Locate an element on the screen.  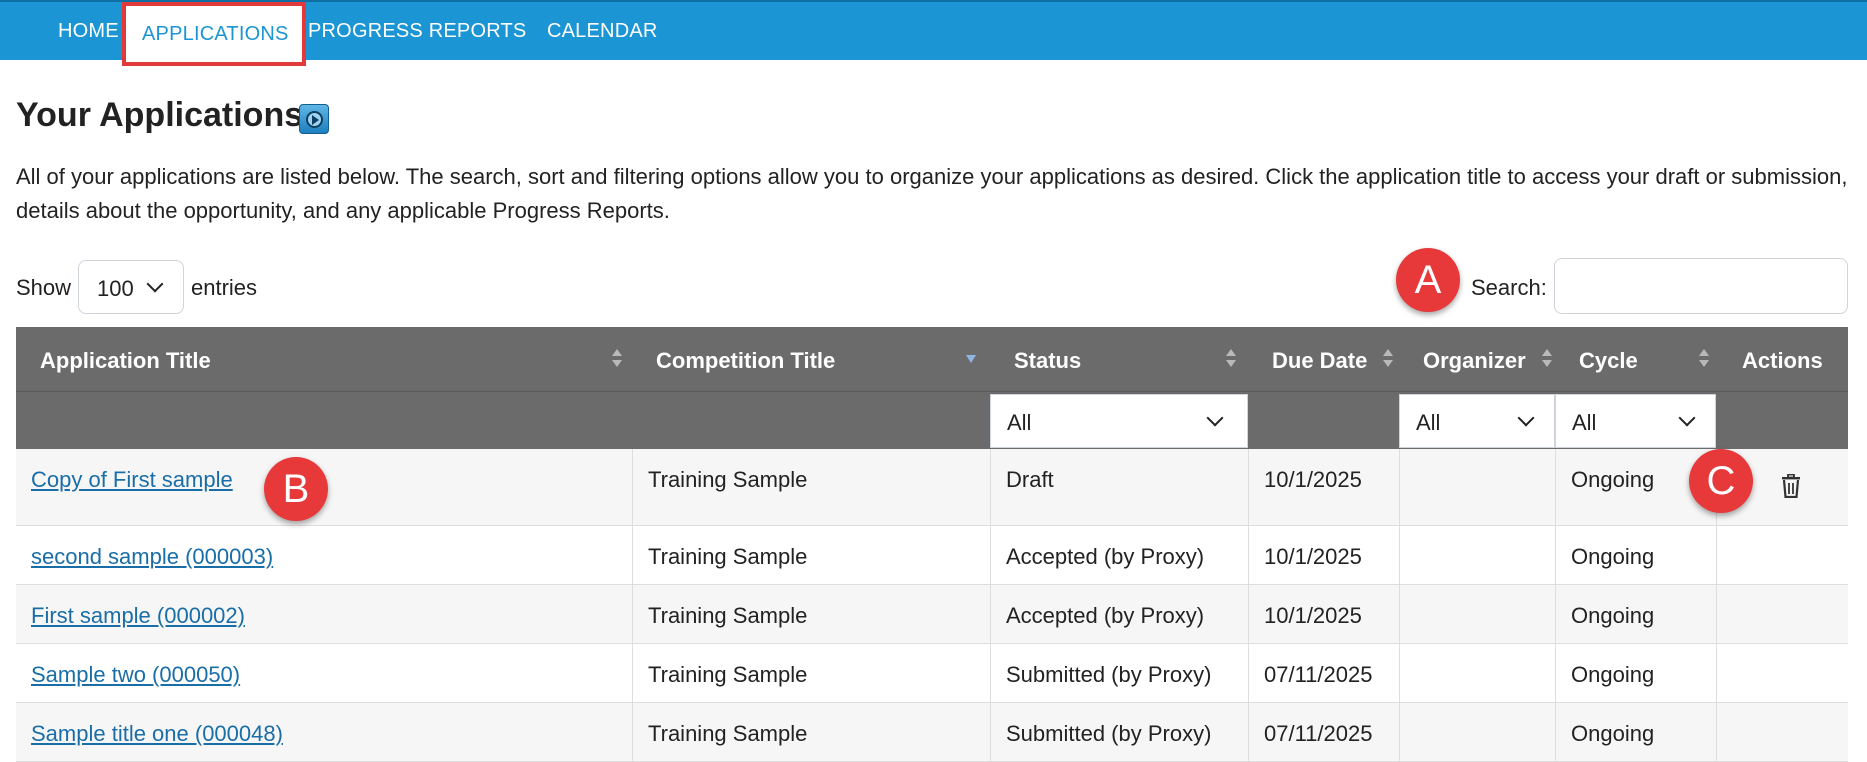
marker-c: C is located at coordinates (1721, 481).